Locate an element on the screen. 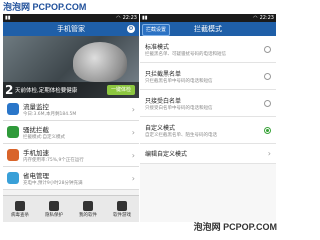 This screenshot has width=320, height=240. mode-option: 只接受白名单 只接受白名单中号码的电话和短信 is located at coordinates (208, 103).